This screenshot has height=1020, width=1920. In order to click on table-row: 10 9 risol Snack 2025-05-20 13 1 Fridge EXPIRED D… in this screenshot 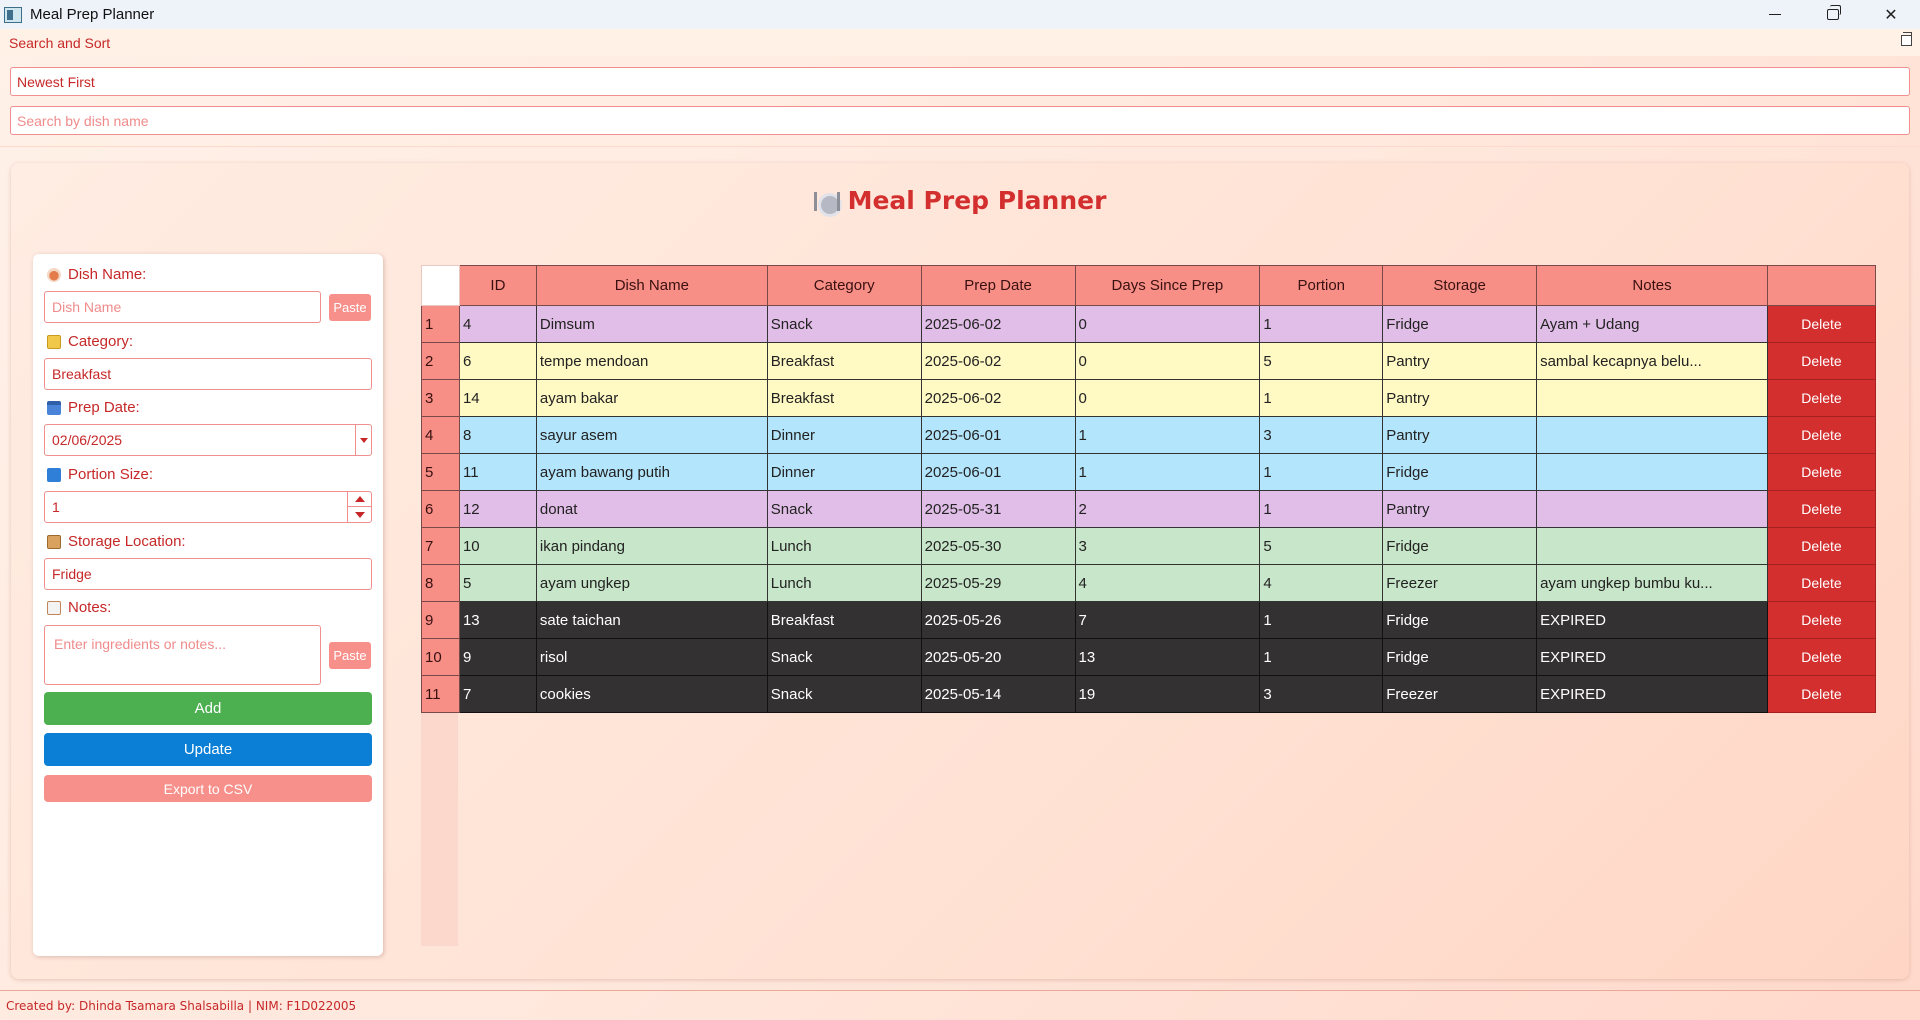, I will do `click(1149, 657)`.